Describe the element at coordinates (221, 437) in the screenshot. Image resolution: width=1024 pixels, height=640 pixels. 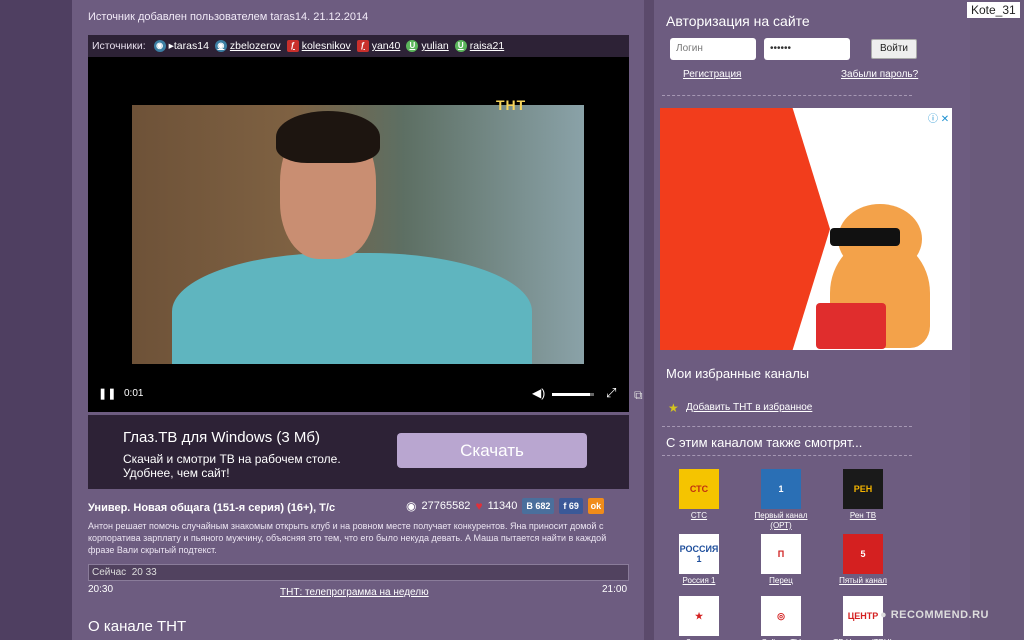
I see `promo-title: Глаз.ТВ для Windows (3 Мб)` at that location.